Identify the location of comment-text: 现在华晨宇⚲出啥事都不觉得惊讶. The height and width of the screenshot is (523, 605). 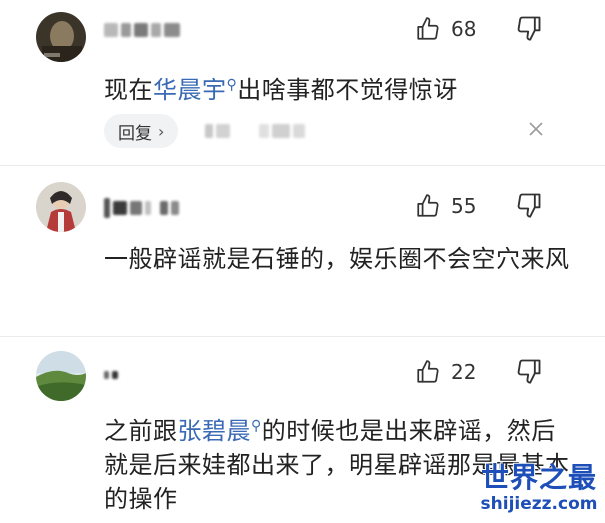
(281, 90).